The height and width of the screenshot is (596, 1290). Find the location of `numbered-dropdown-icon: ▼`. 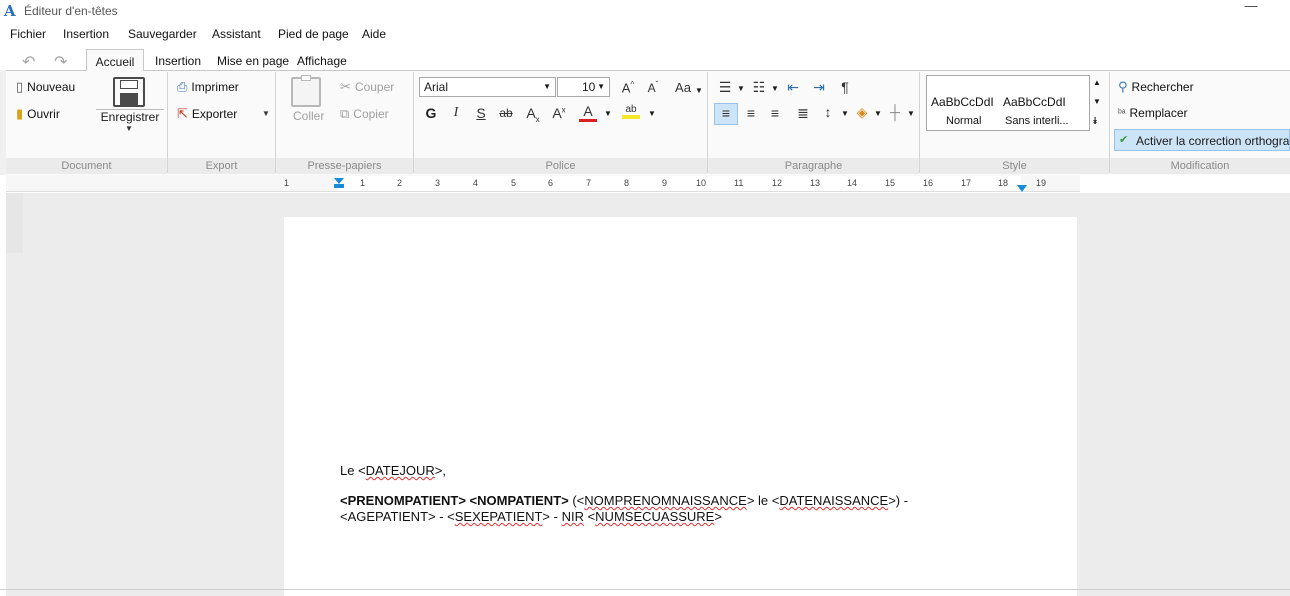

numbered-dropdown-icon: ▼ is located at coordinates (775, 88).